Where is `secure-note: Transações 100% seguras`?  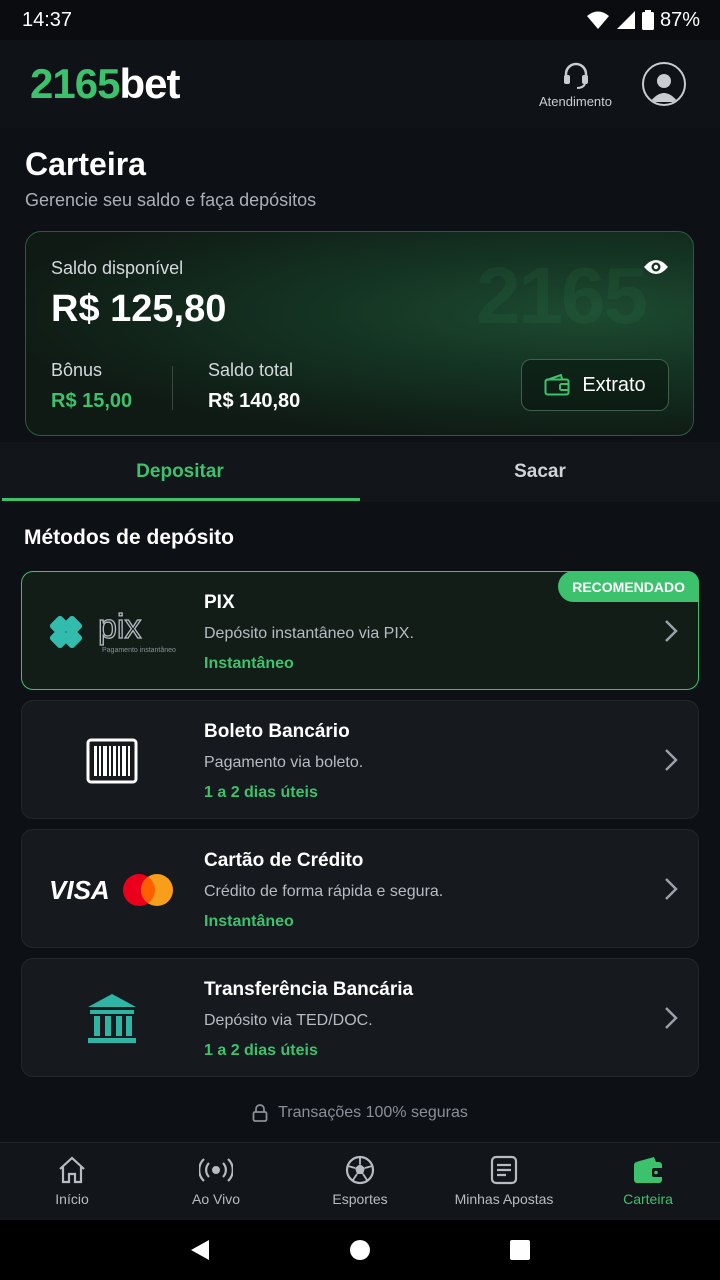
secure-note: Transações 100% seguras is located at coordinates (360, 1113).